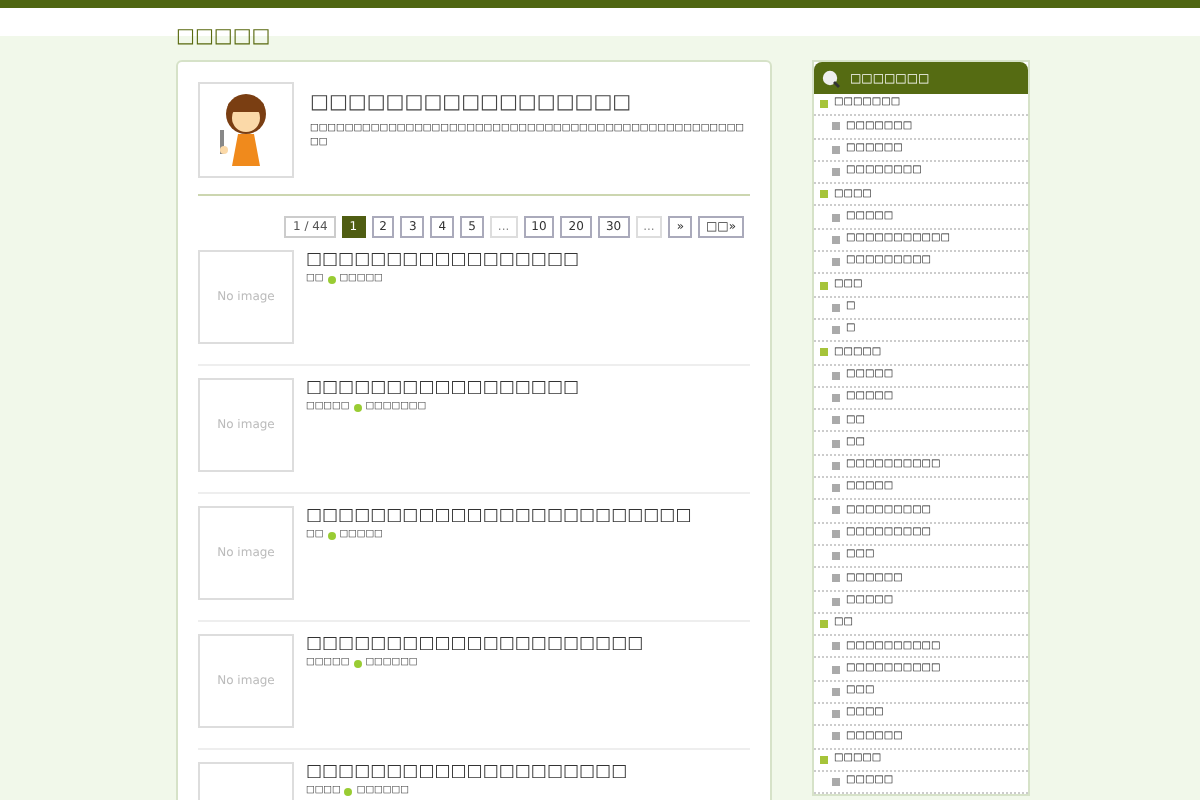 This screenshot has height=800, width=1200. What do you see at coordinates (223, 37) in the screenshot?
I see `site-title: □□□□□` at bounding box center [223, 37].